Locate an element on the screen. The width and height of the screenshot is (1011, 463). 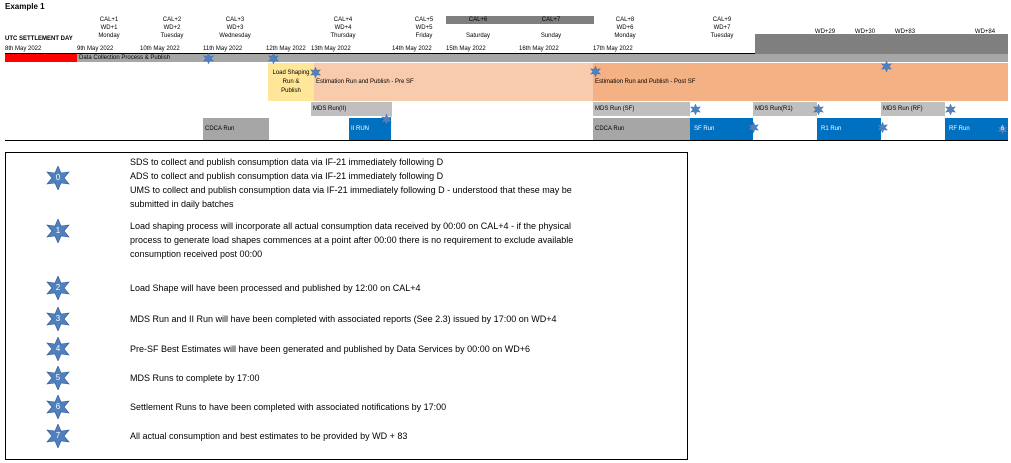
legend-number: 7 is located at coordinates (58, 435).